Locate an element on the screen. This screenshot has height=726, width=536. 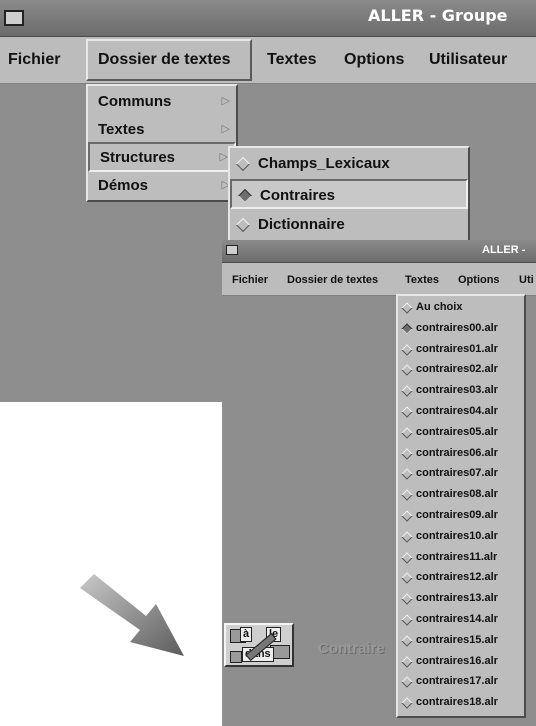
textes-item: contraires04.alr is located at coordinates (461, 412).